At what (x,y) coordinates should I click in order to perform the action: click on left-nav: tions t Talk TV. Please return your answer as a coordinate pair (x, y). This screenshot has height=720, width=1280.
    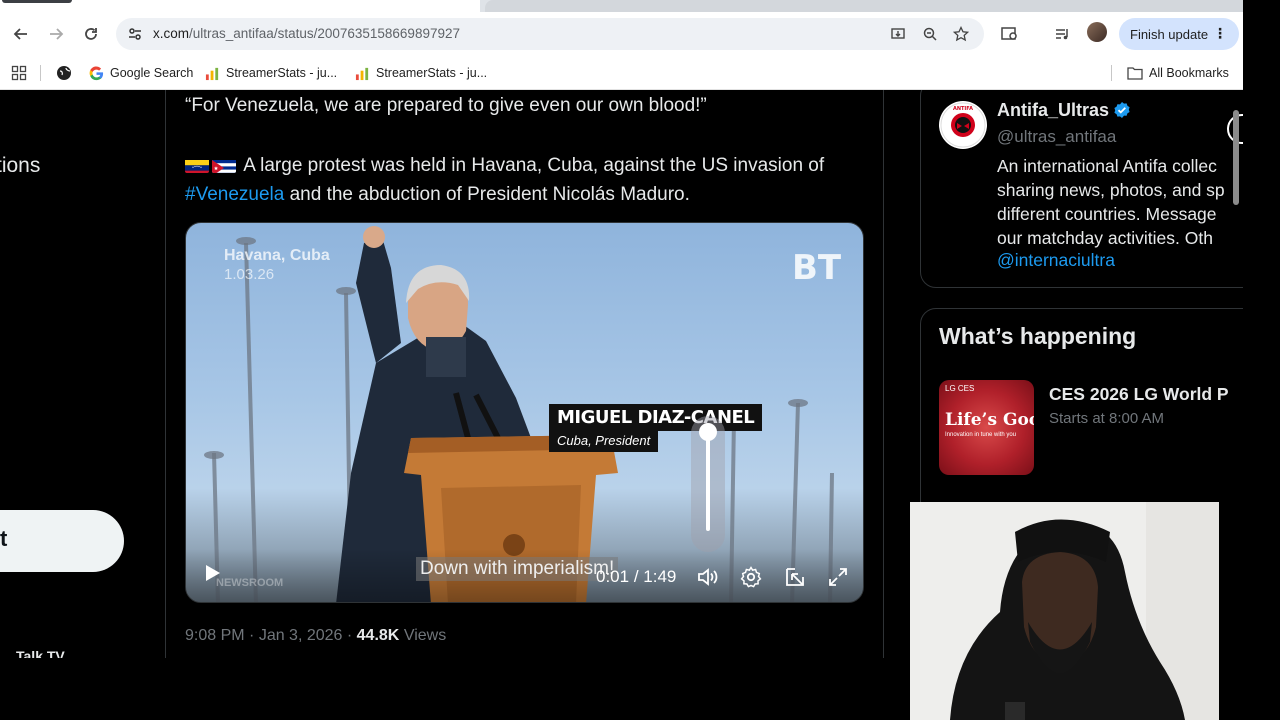
    Looking at the image, I should click on (83, 374).